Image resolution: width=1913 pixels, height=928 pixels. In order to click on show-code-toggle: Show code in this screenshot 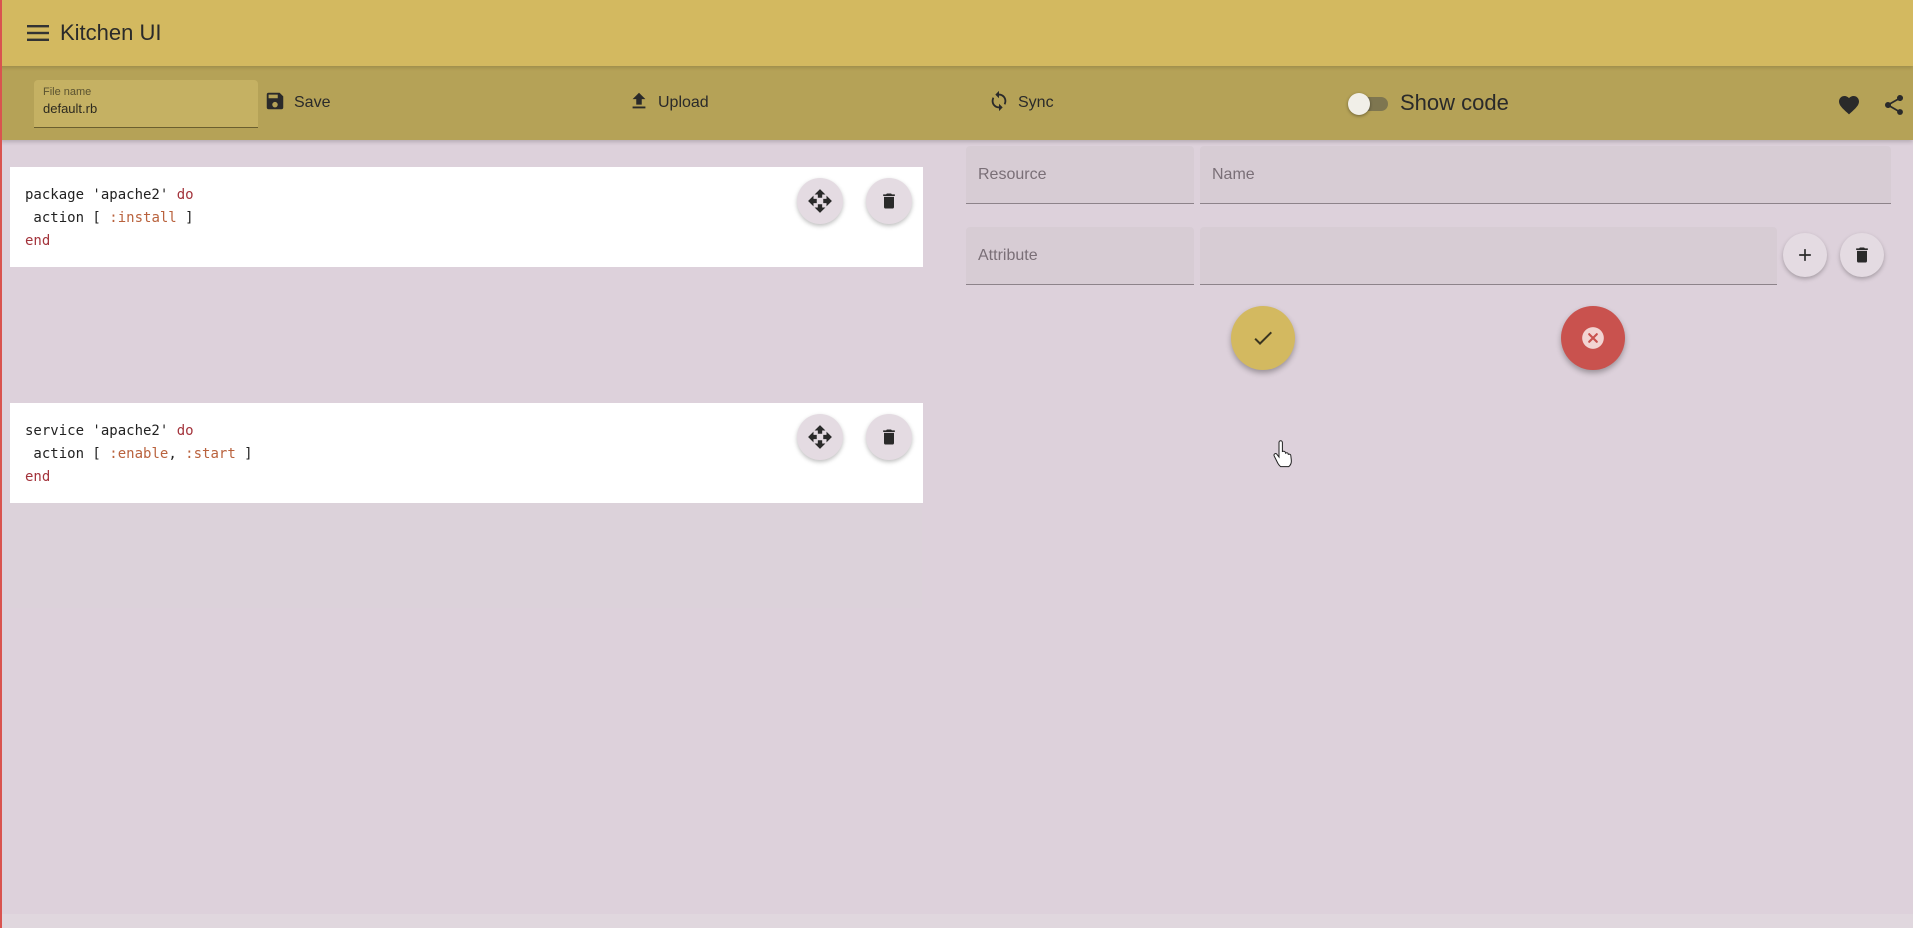, I will do `click(1428, 103)`.